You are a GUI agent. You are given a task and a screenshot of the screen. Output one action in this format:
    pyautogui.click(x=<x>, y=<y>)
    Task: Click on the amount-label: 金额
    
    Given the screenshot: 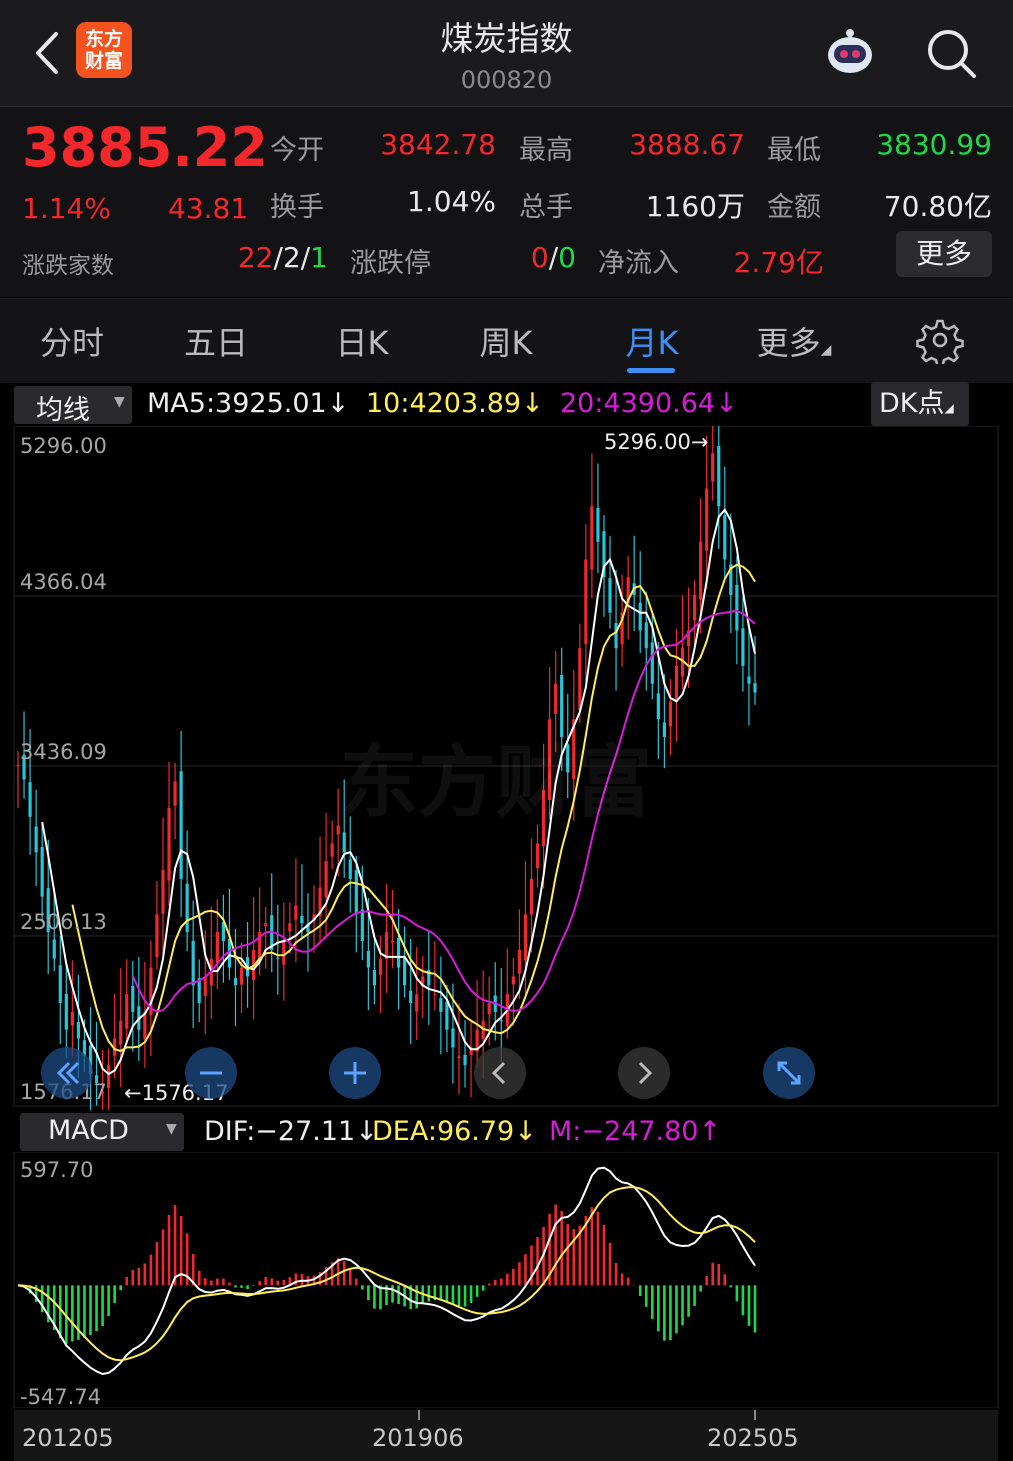 What is the action you would take?
    pyautogui.click(x=794, y=207)
    